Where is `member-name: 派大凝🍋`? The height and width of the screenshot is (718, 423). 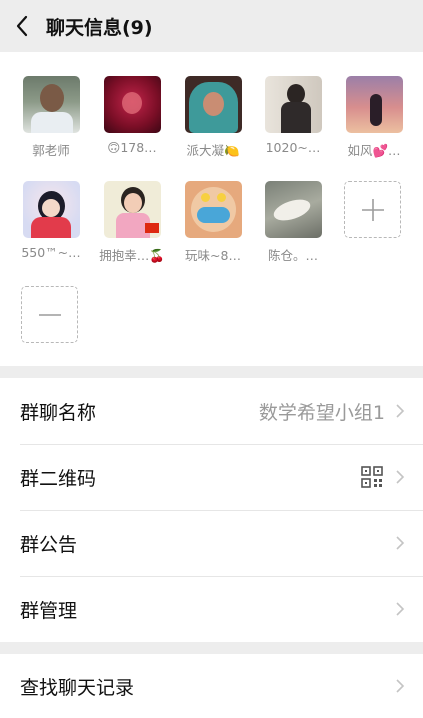 member-name: 派大凝🍋 is located at coordinates (213, 150).